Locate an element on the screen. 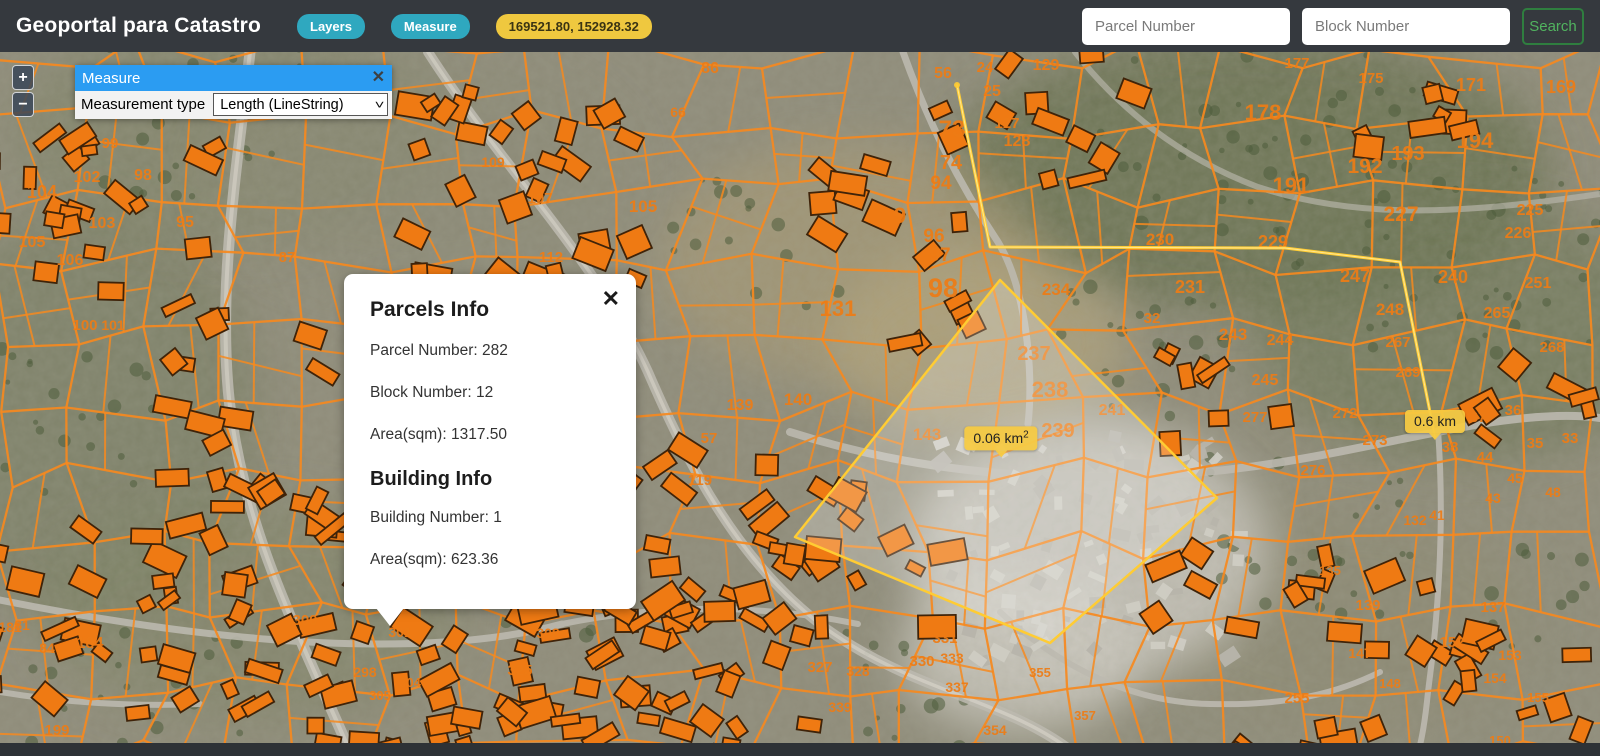 The width and height of the screenshot is (1600, 756). coordinates-badge: 169521.80, 152928.32 is located at coordinates (573, 26).